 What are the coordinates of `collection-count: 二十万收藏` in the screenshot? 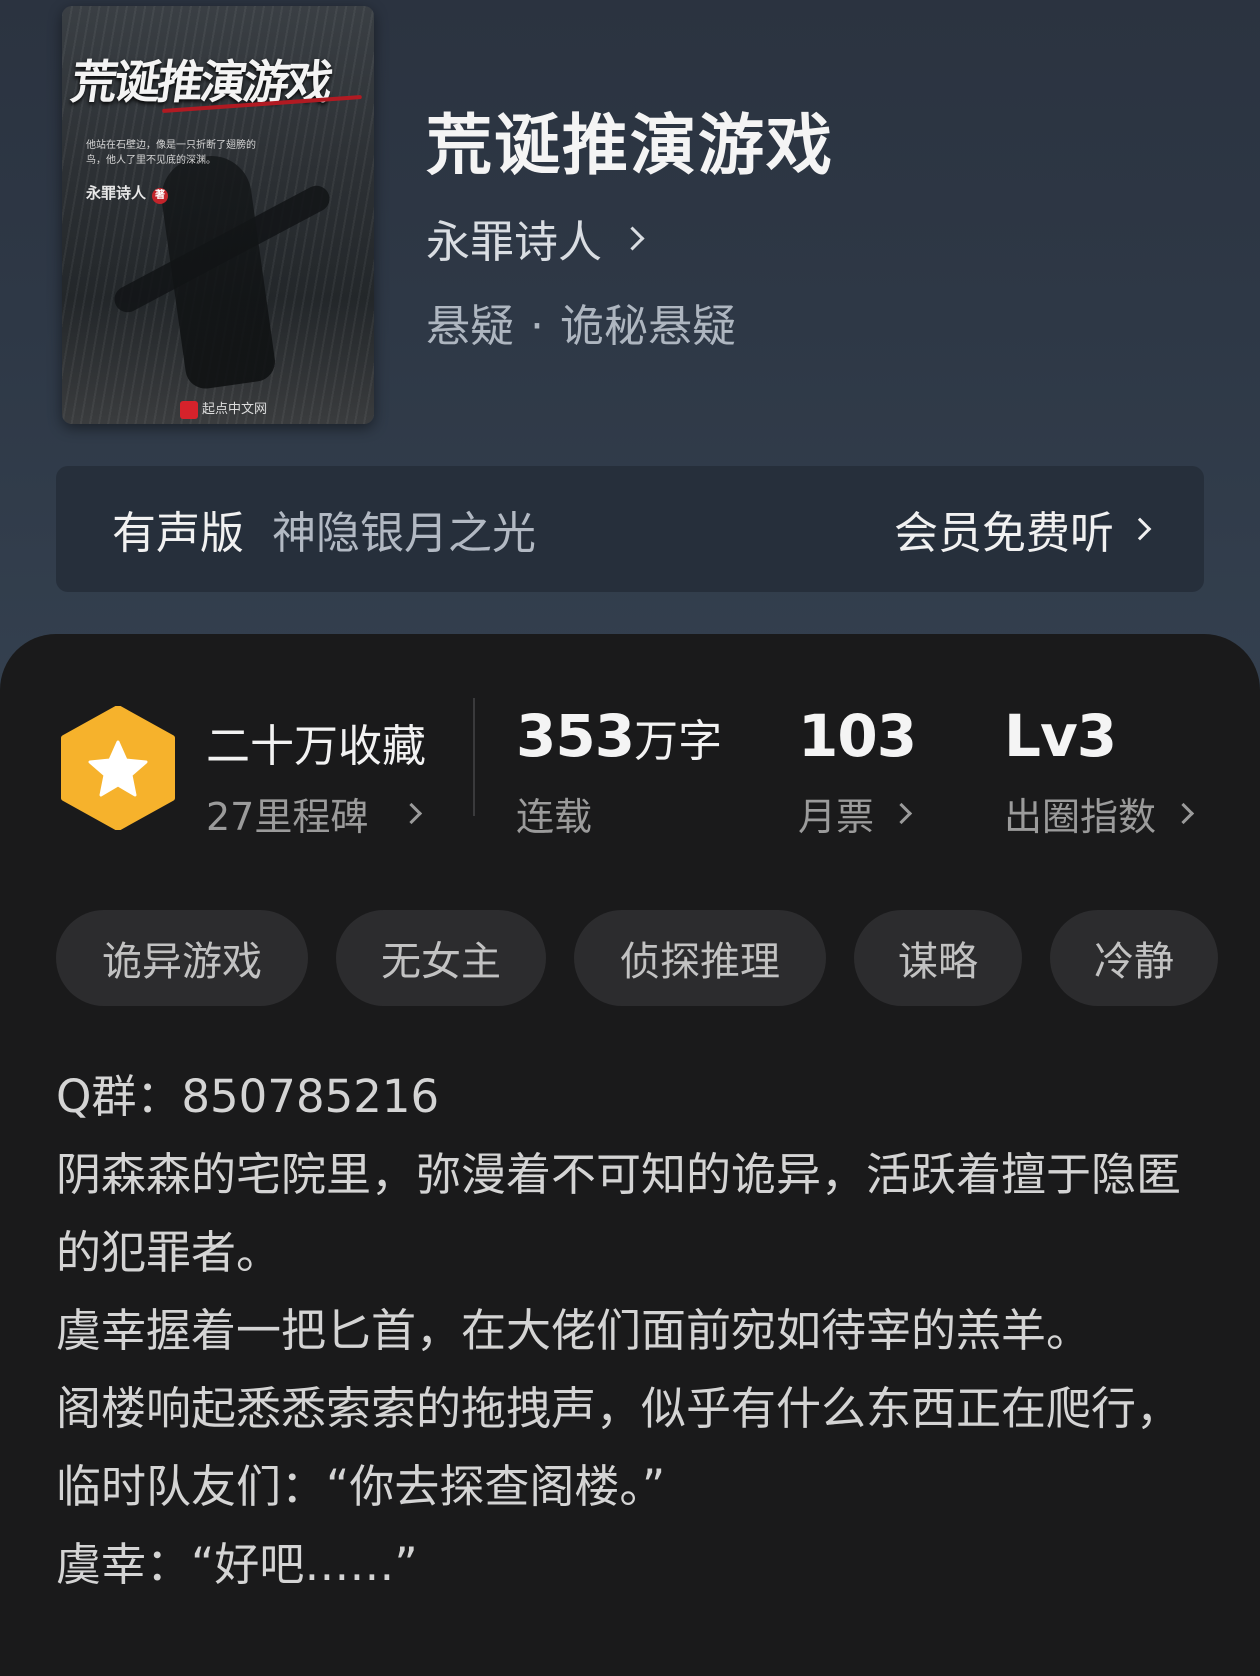 It's located at (316, 746).